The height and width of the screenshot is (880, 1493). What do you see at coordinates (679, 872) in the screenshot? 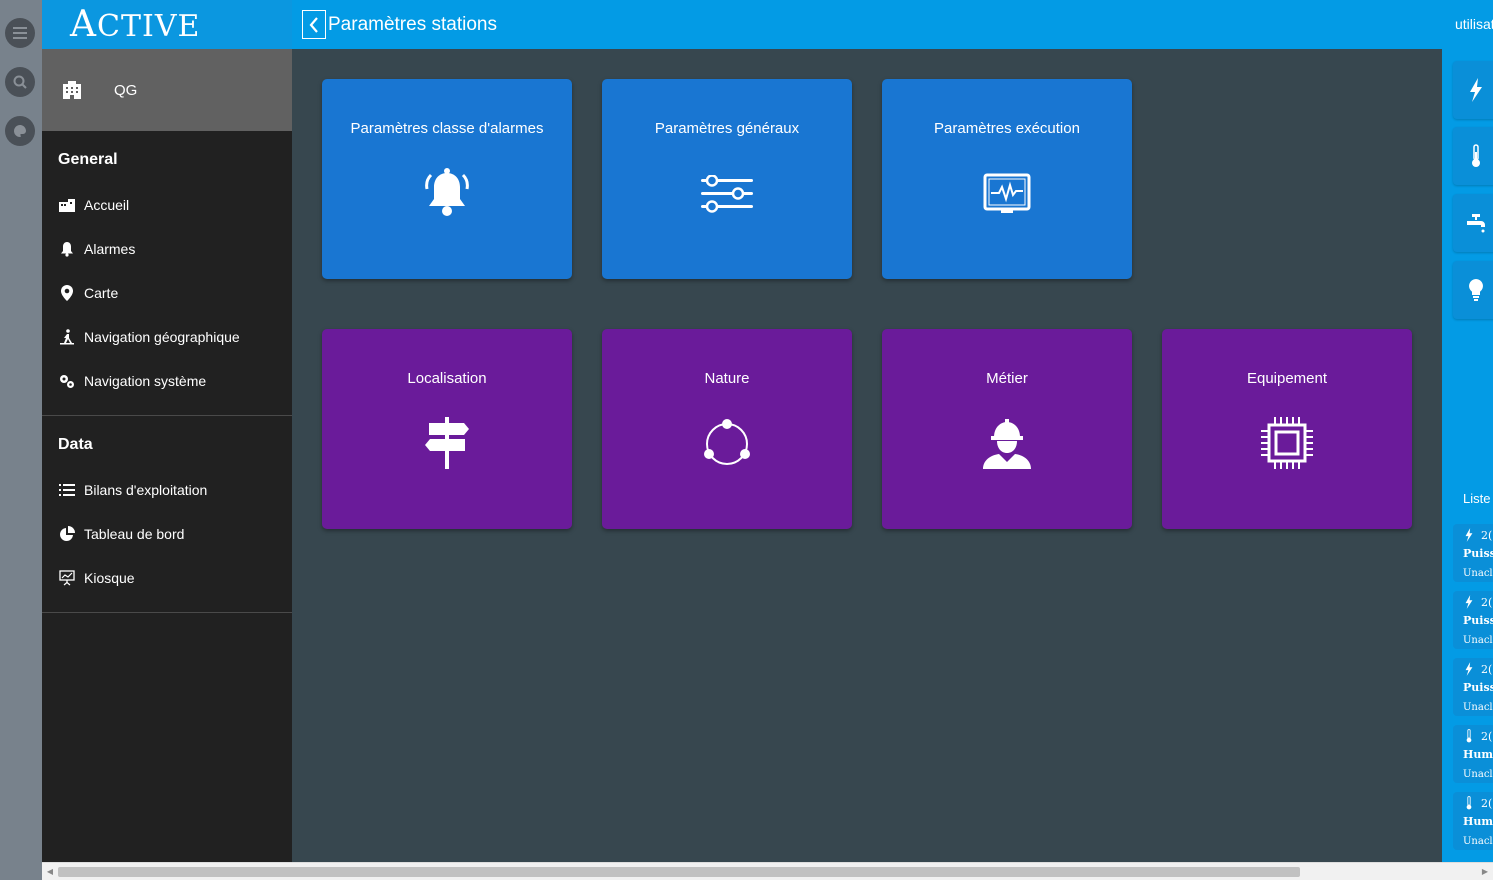
I see `scrollbar-thumb` at bounding box center [679, 872].